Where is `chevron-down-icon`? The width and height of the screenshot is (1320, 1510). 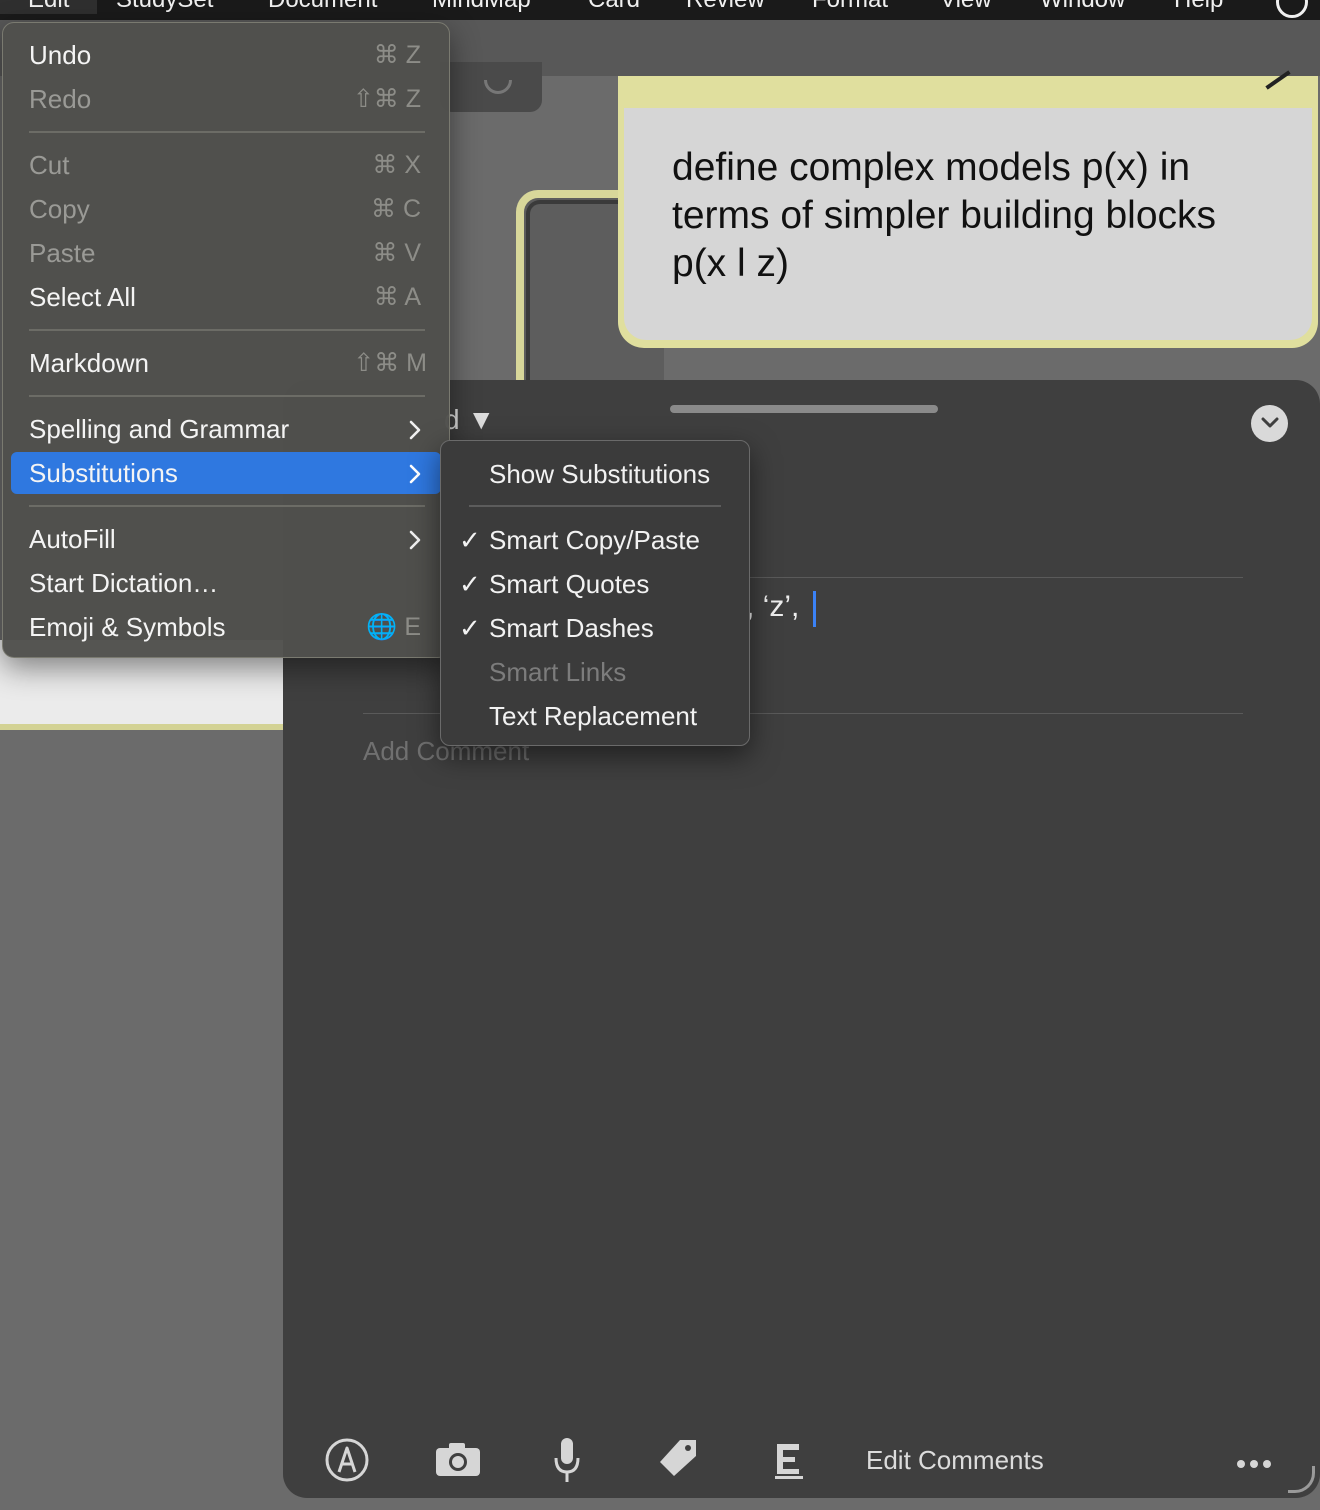
chevron-down-icon is located at coordinates (1270, 422).